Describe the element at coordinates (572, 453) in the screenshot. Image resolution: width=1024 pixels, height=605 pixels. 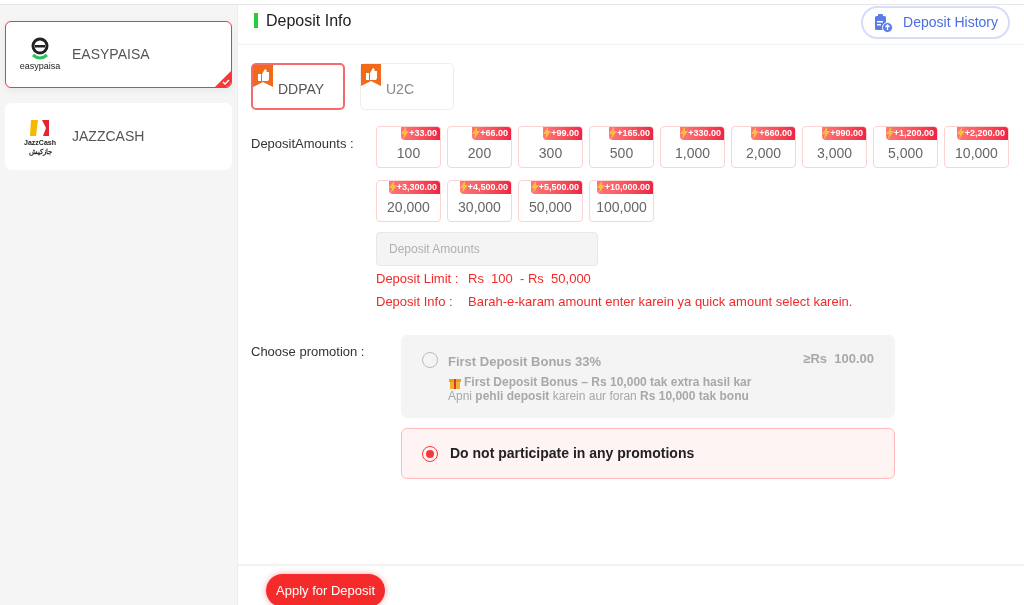
I see `promotion-title: Do not participate in any promotions` at that location.